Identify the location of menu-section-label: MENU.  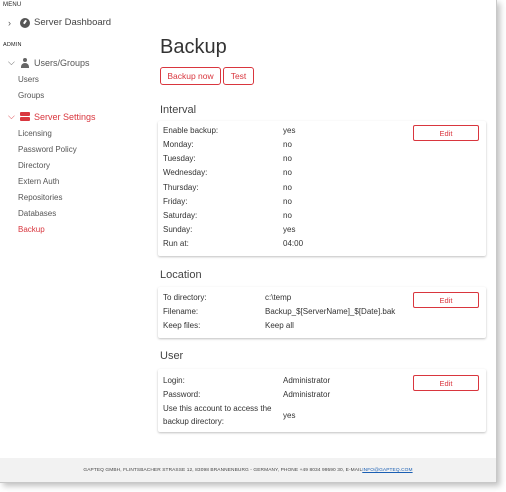
(12, 5).